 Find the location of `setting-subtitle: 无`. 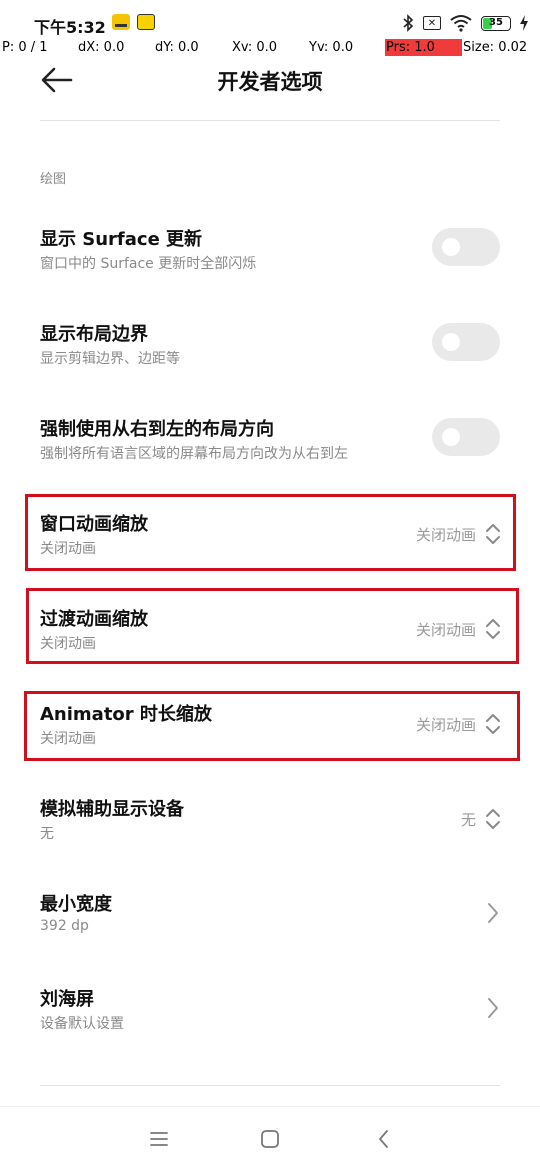

setting-subtitle: 无 is located at coordinates (47, 834).